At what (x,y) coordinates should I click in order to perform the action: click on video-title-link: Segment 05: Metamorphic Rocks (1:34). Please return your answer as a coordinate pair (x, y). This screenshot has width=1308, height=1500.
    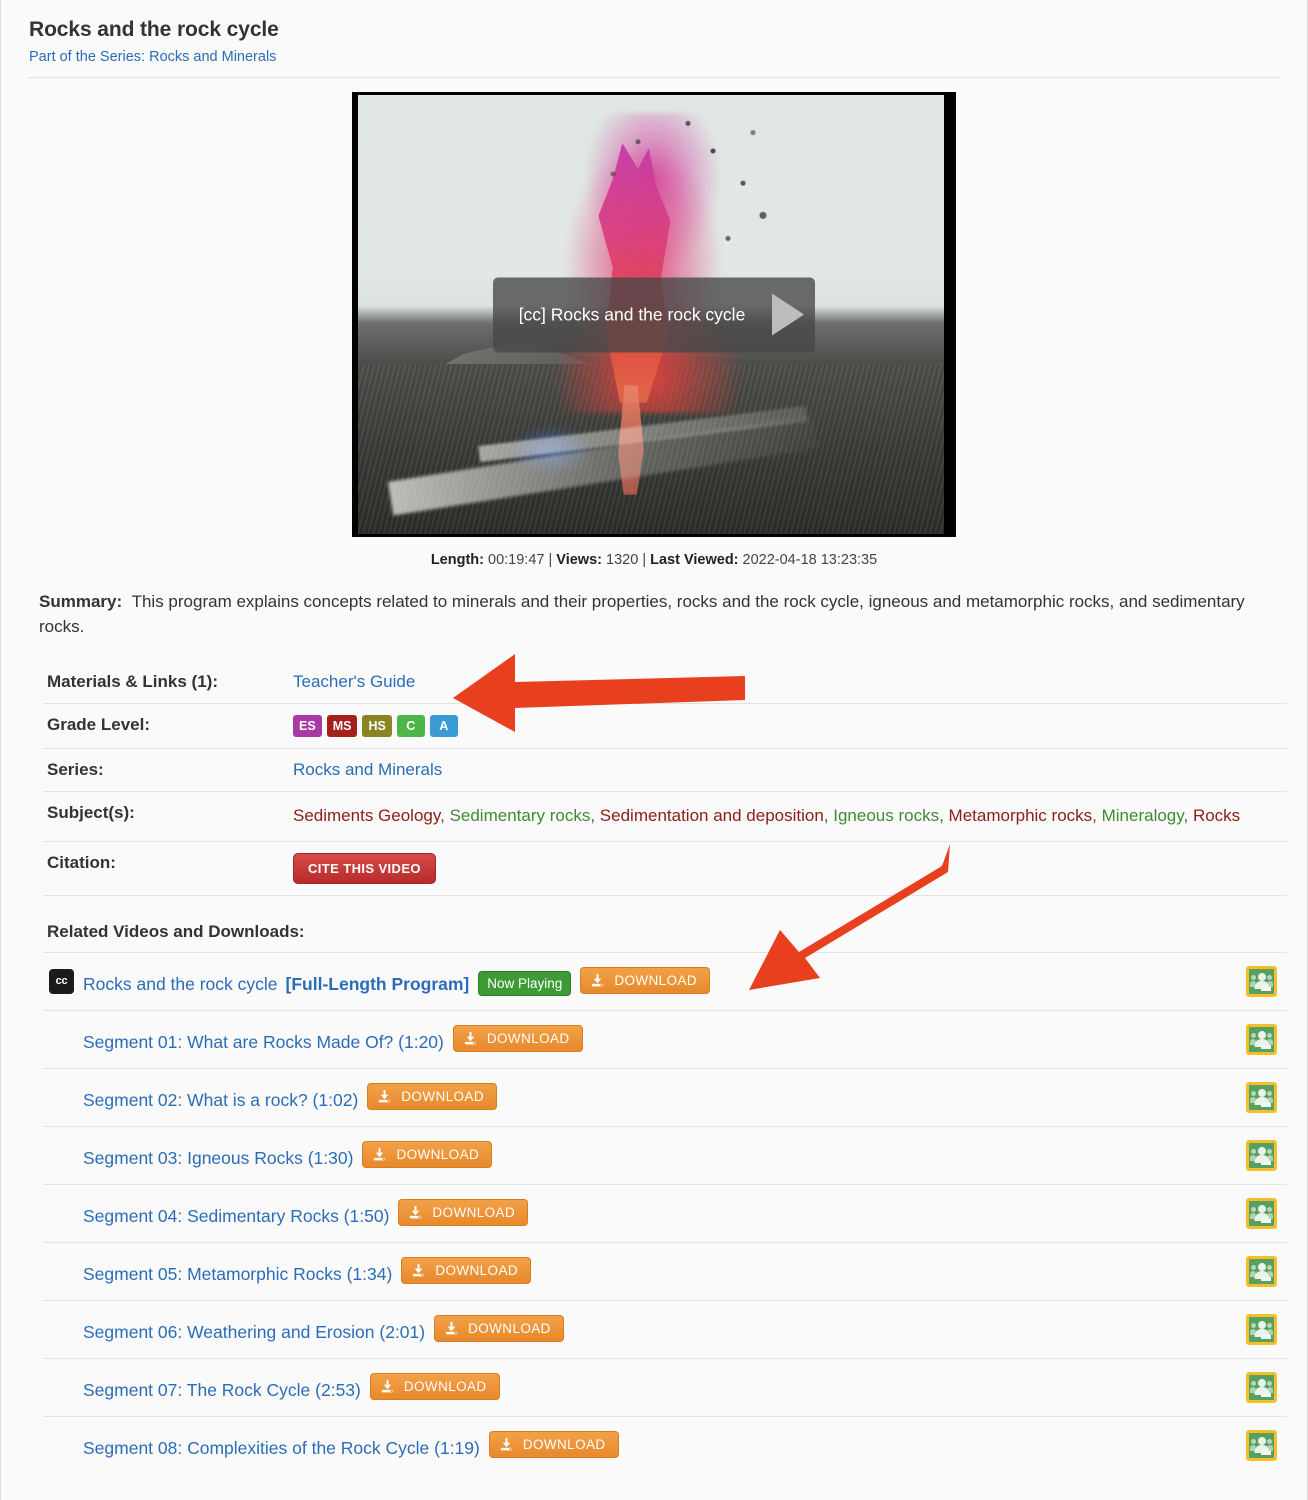
    Looking at the image, I should click on (237, 1274).